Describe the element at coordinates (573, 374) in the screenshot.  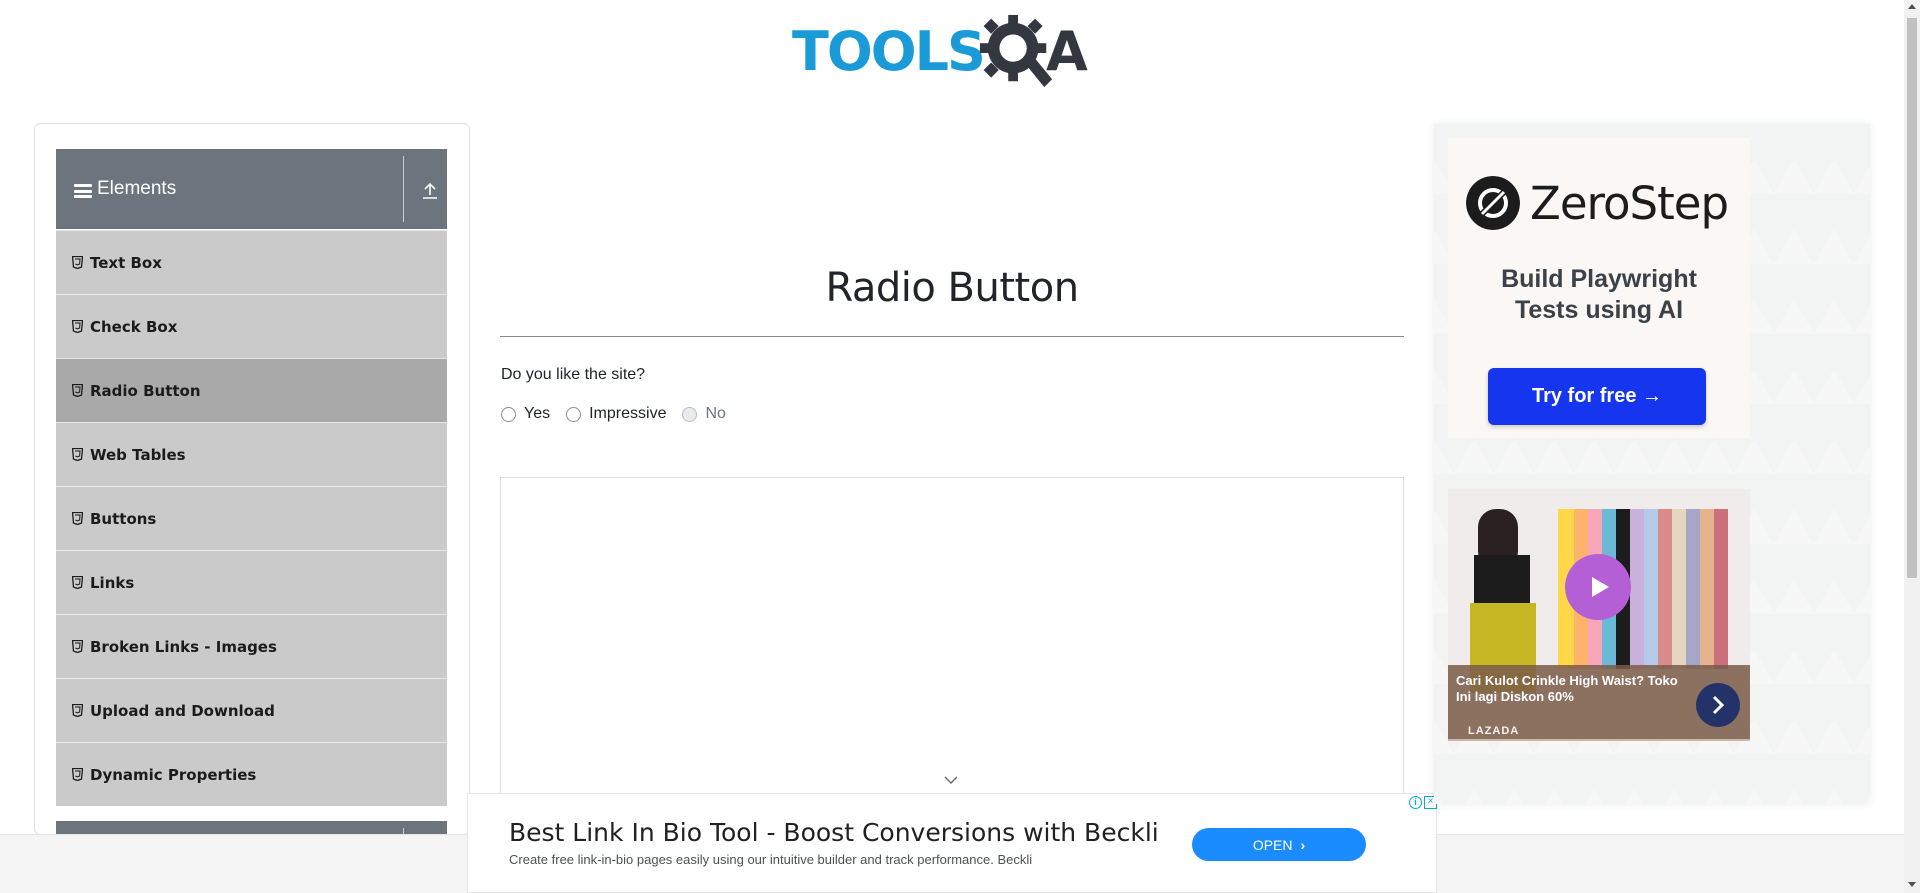
I see `question-text: Do you like the site?` at that location.